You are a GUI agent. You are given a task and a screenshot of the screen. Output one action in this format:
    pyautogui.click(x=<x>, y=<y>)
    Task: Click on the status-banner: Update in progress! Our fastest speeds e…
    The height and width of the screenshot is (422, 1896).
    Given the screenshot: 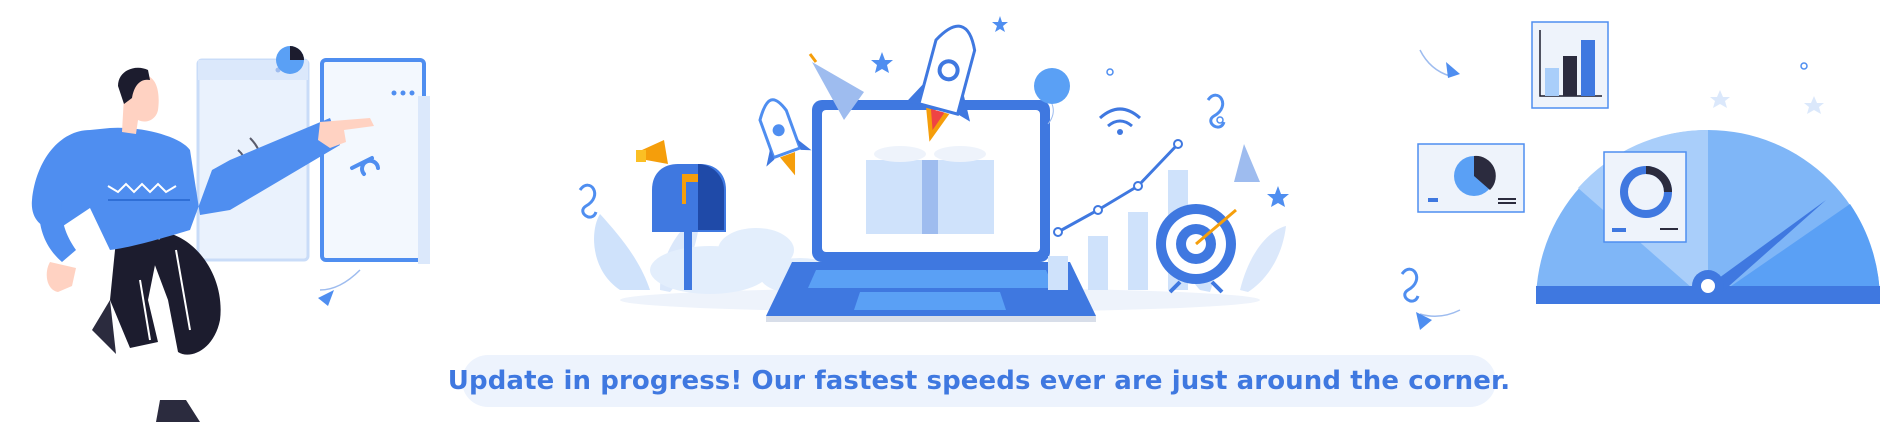 What is the action you would take?
    pyautogui.click(x=979, y=381)
    